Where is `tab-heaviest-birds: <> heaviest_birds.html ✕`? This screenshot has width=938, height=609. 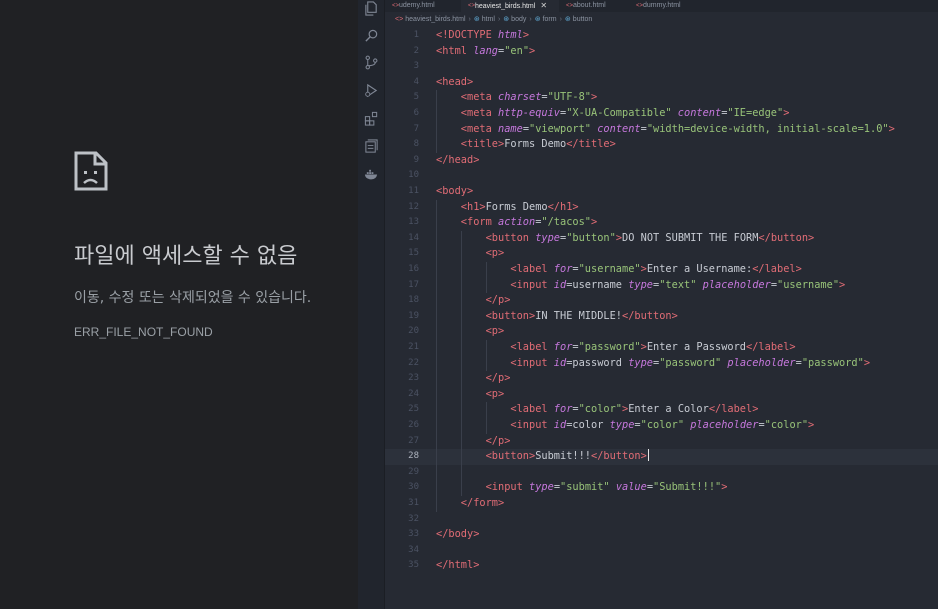
tab-heaviest-birds: <> heaviest_birds.html ✕ is located at coordinates (510, 6).